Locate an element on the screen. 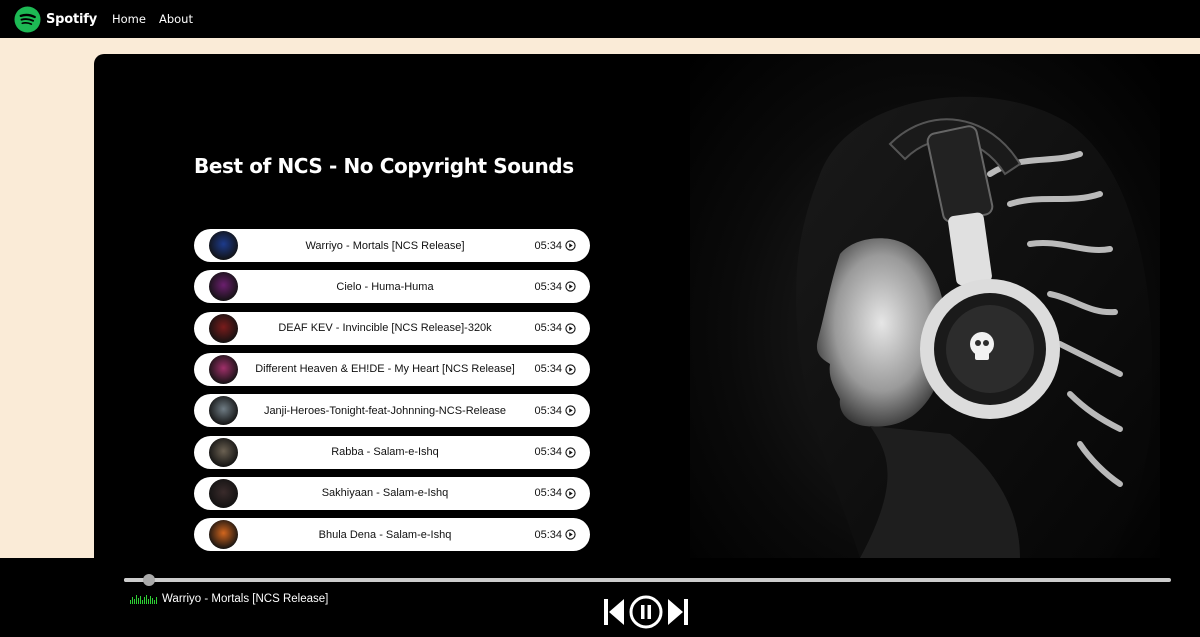  song-item: Sakhiyaan - Salam-e-Ishq 05:34 is located at coordinates (392, 493).